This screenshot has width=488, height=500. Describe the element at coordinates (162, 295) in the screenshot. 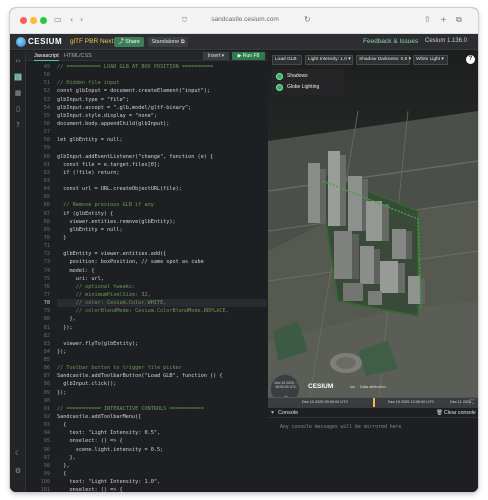

I see `code-line: // minimumPixelSize: 32,` at that location.